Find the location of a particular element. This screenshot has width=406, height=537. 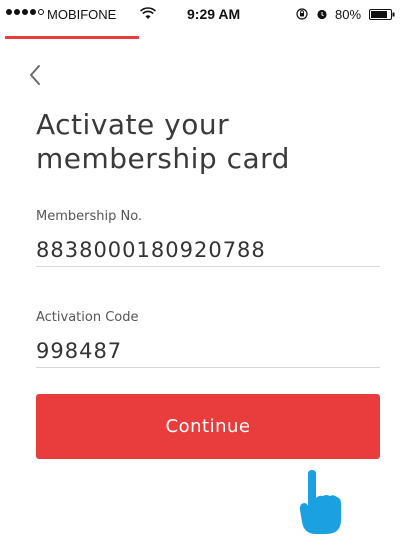

continue-button: Continue is located at coordinates (208, 426).